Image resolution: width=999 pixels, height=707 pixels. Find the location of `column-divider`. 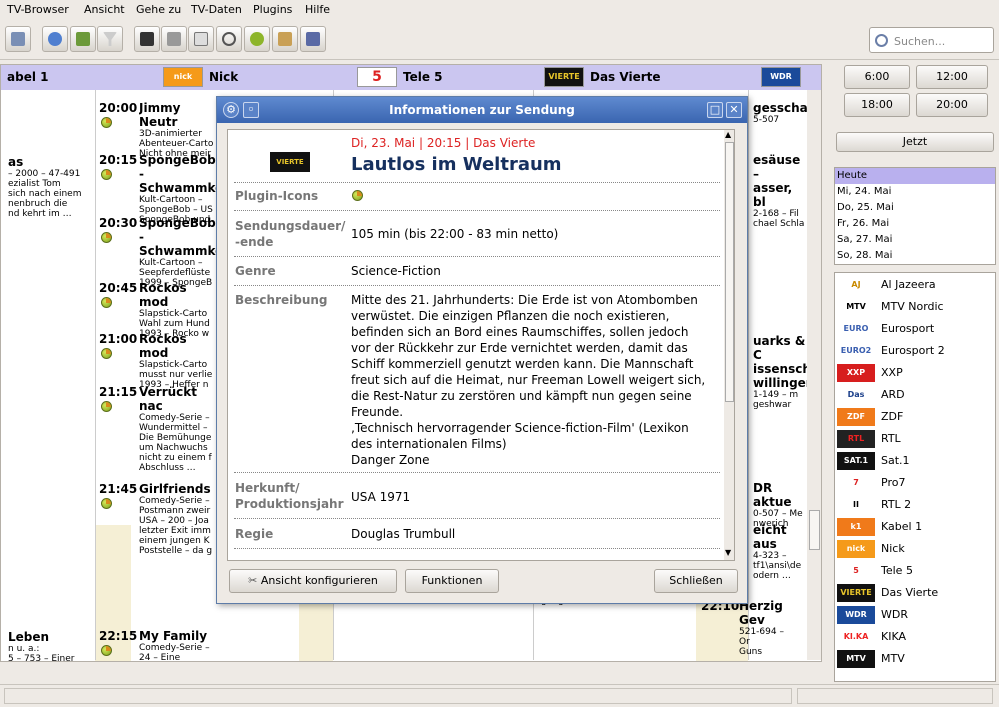

column-divider is located at coordinates (748, 375).